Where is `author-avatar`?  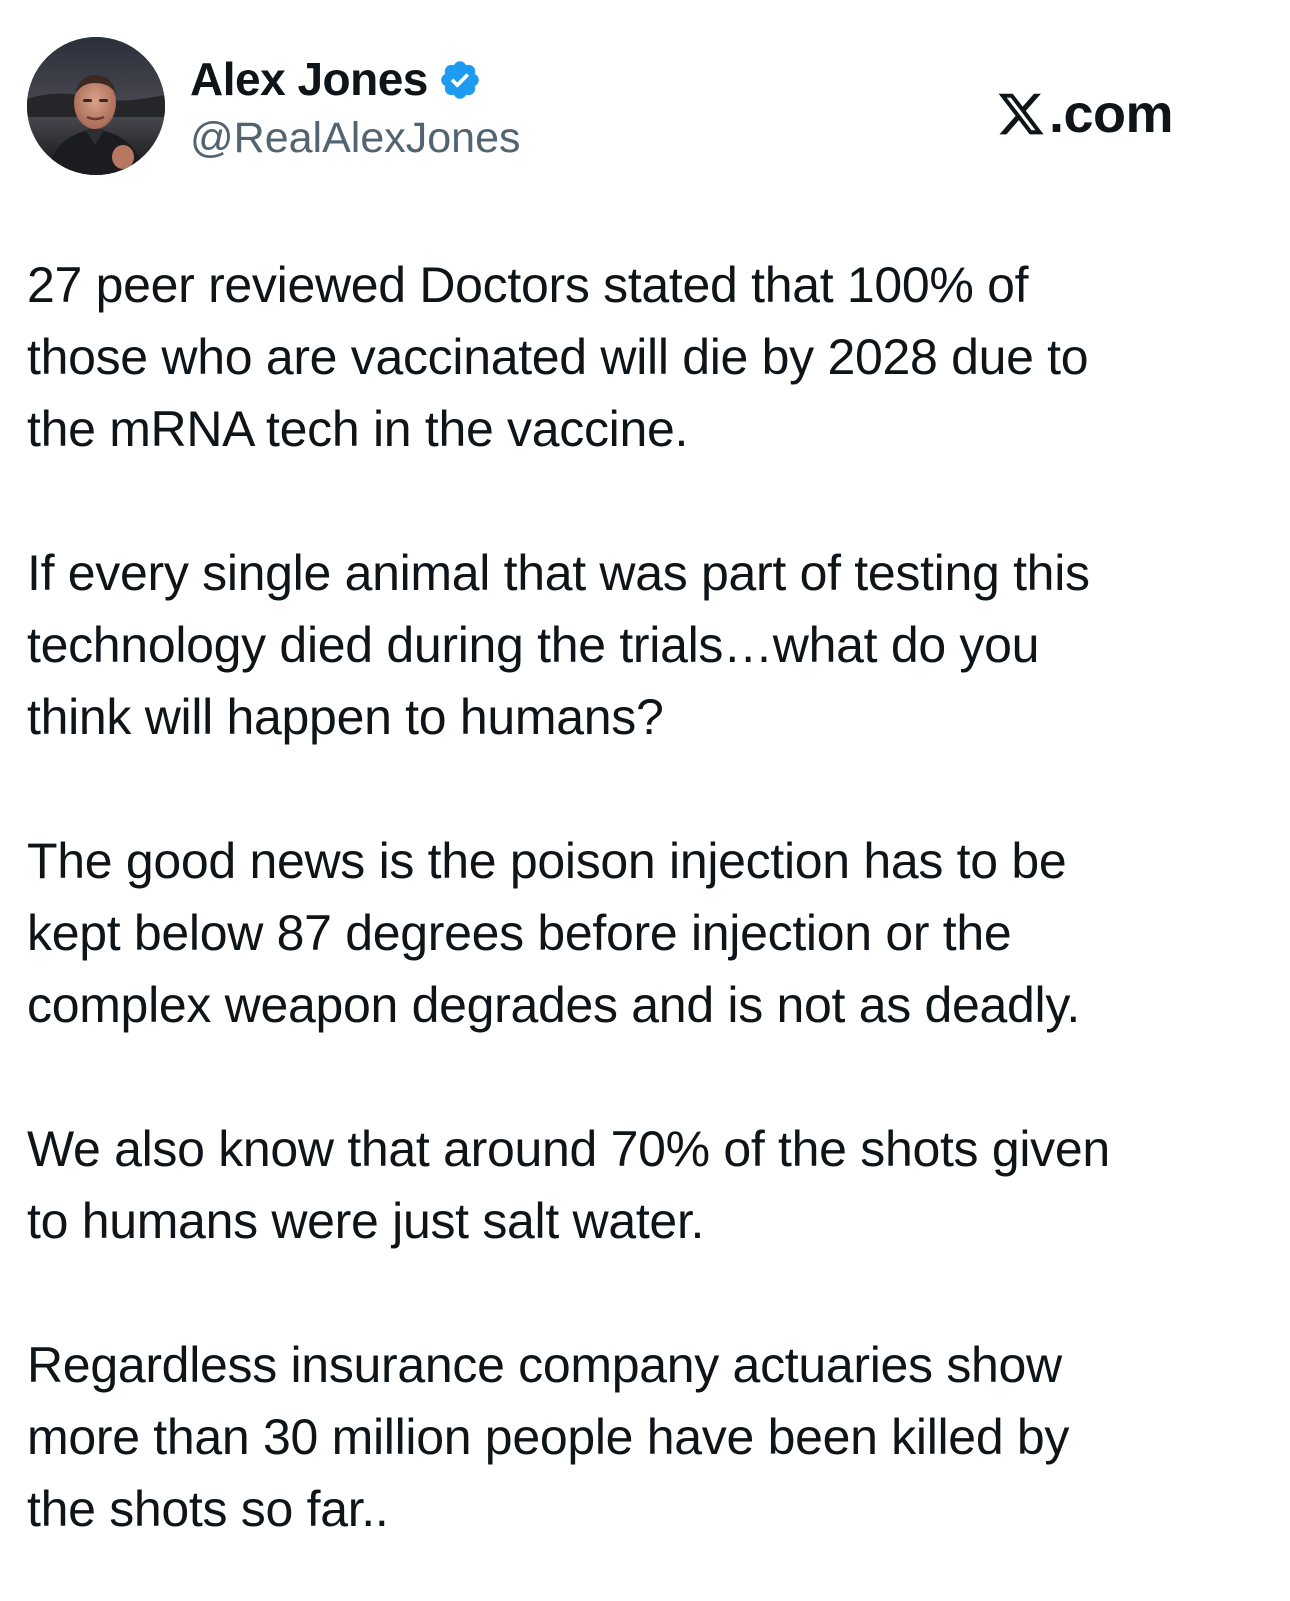 author-avatar is located at coordinates (96, 106).